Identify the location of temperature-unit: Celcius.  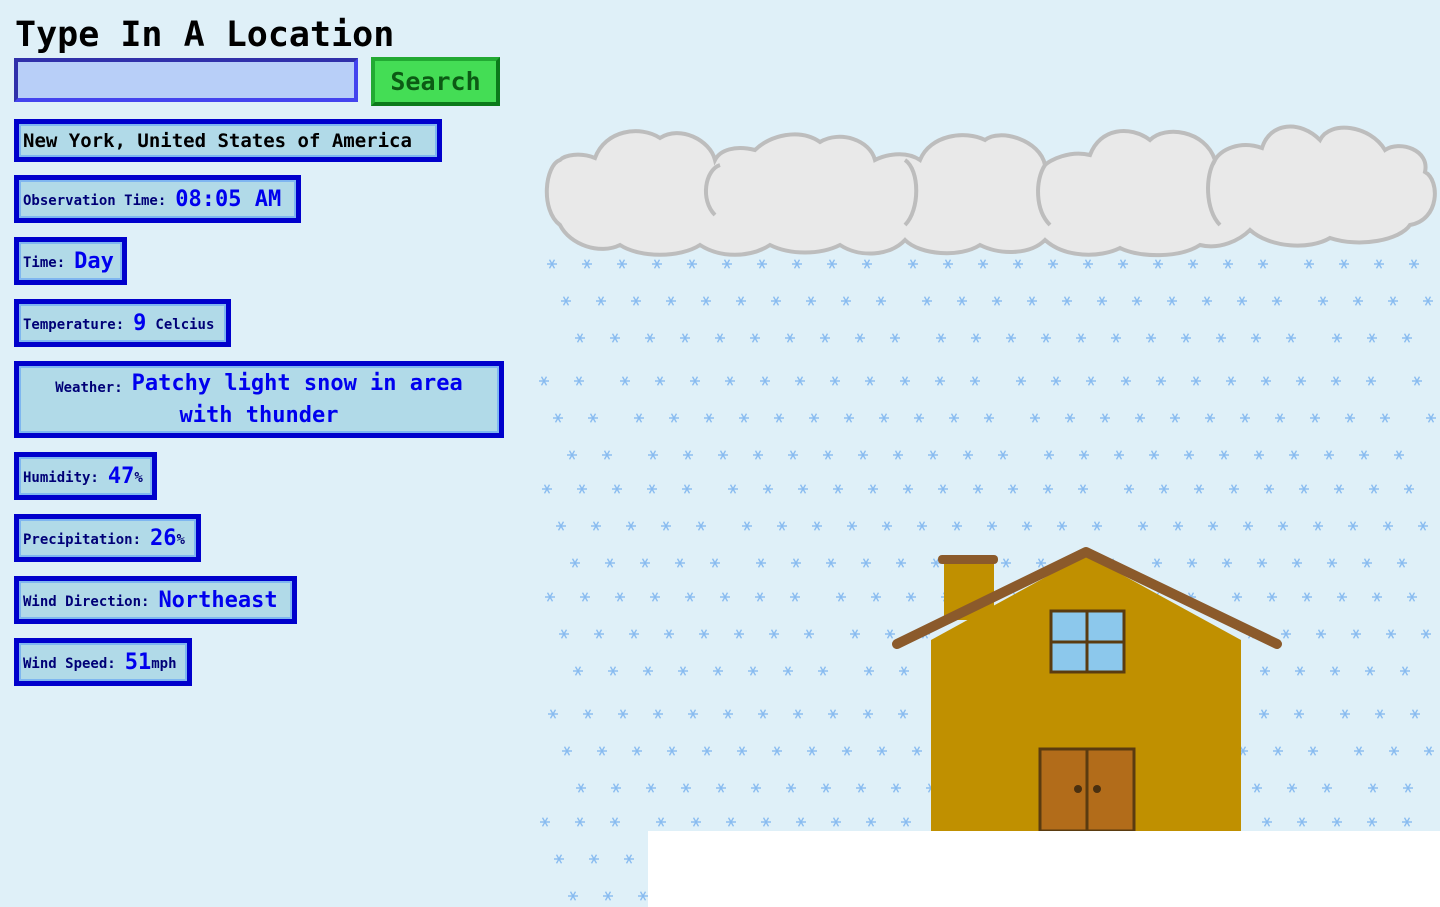
(185, 325).